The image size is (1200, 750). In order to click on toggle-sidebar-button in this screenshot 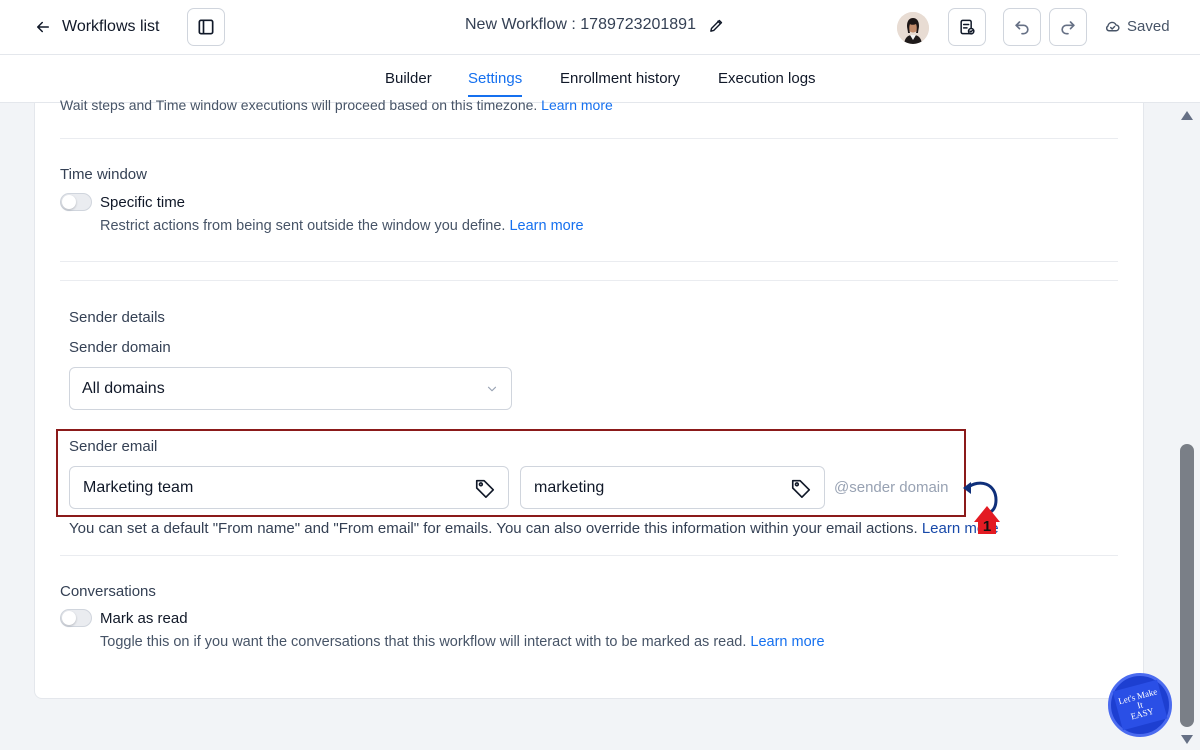, I will do `click(206, 27)`.